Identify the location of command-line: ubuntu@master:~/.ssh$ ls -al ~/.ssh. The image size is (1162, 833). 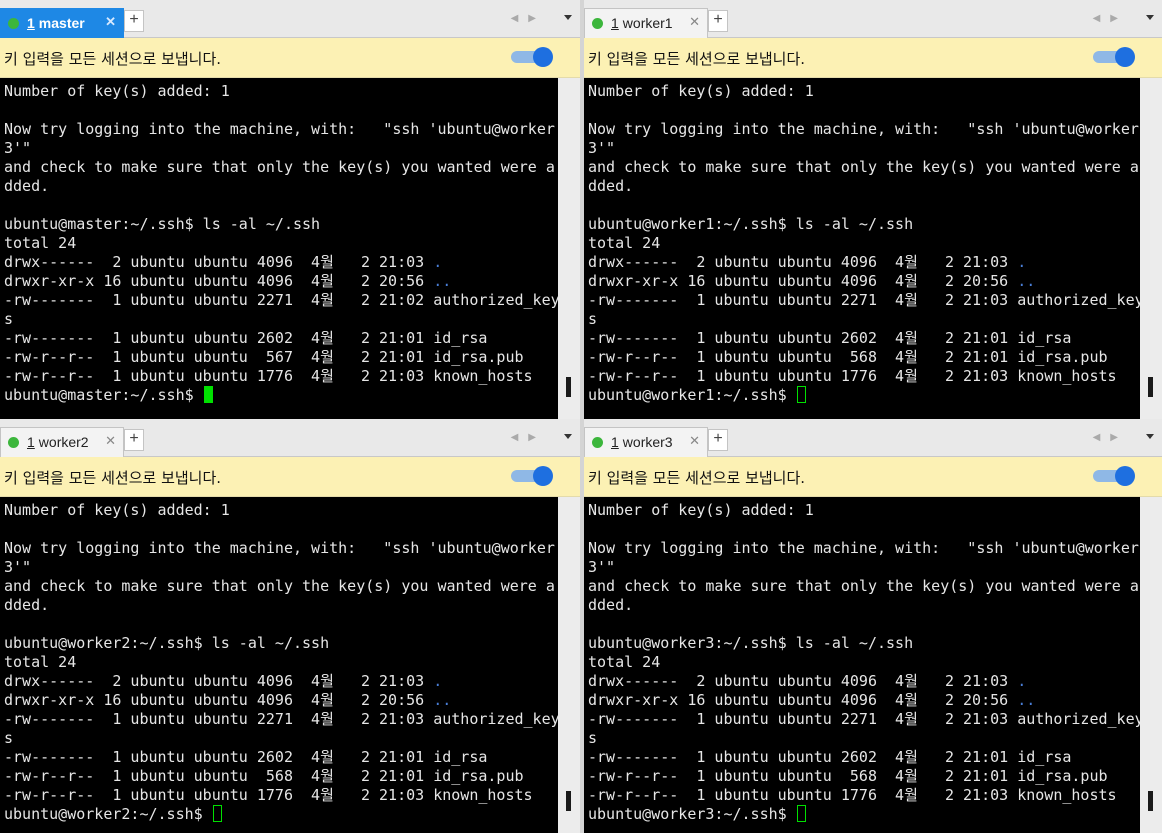
(162, 224).